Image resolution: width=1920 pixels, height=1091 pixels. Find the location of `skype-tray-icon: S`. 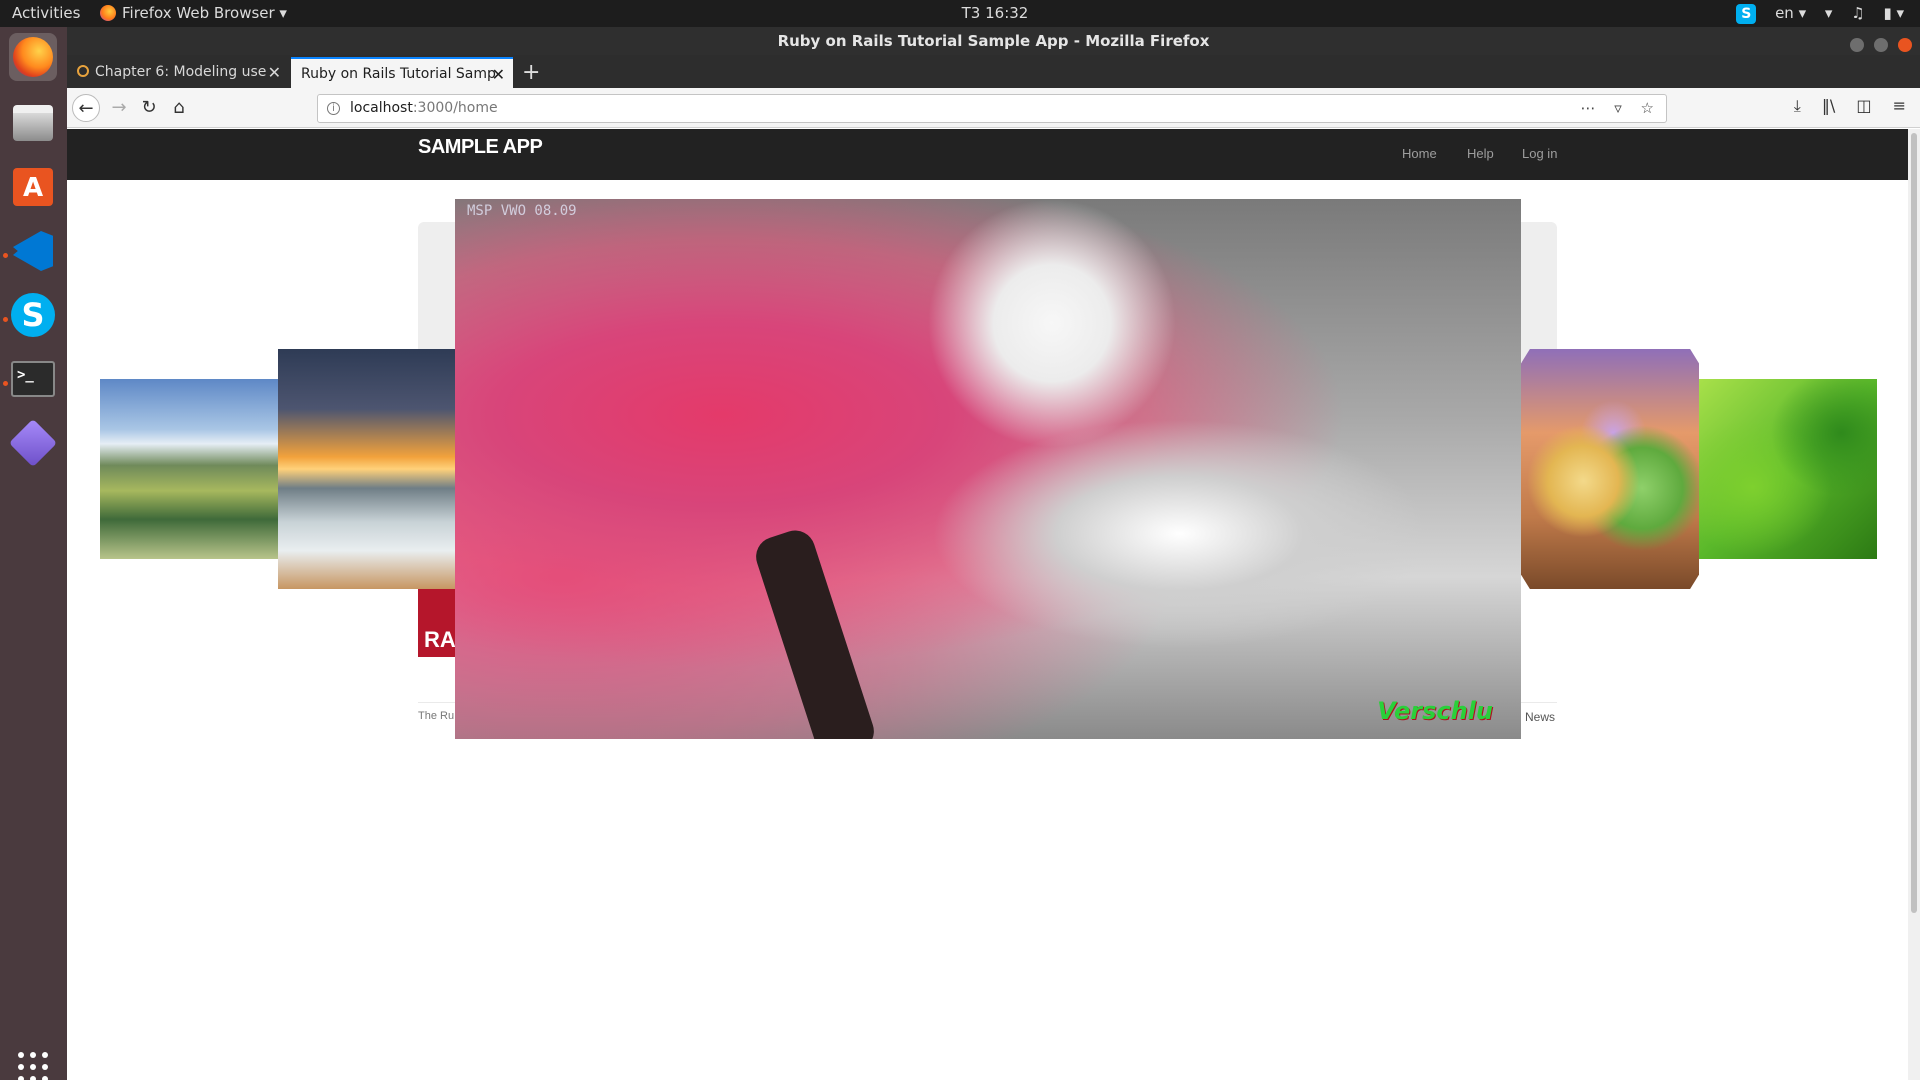

skype-tray-icon: S is located at coordinates (1746, 14).